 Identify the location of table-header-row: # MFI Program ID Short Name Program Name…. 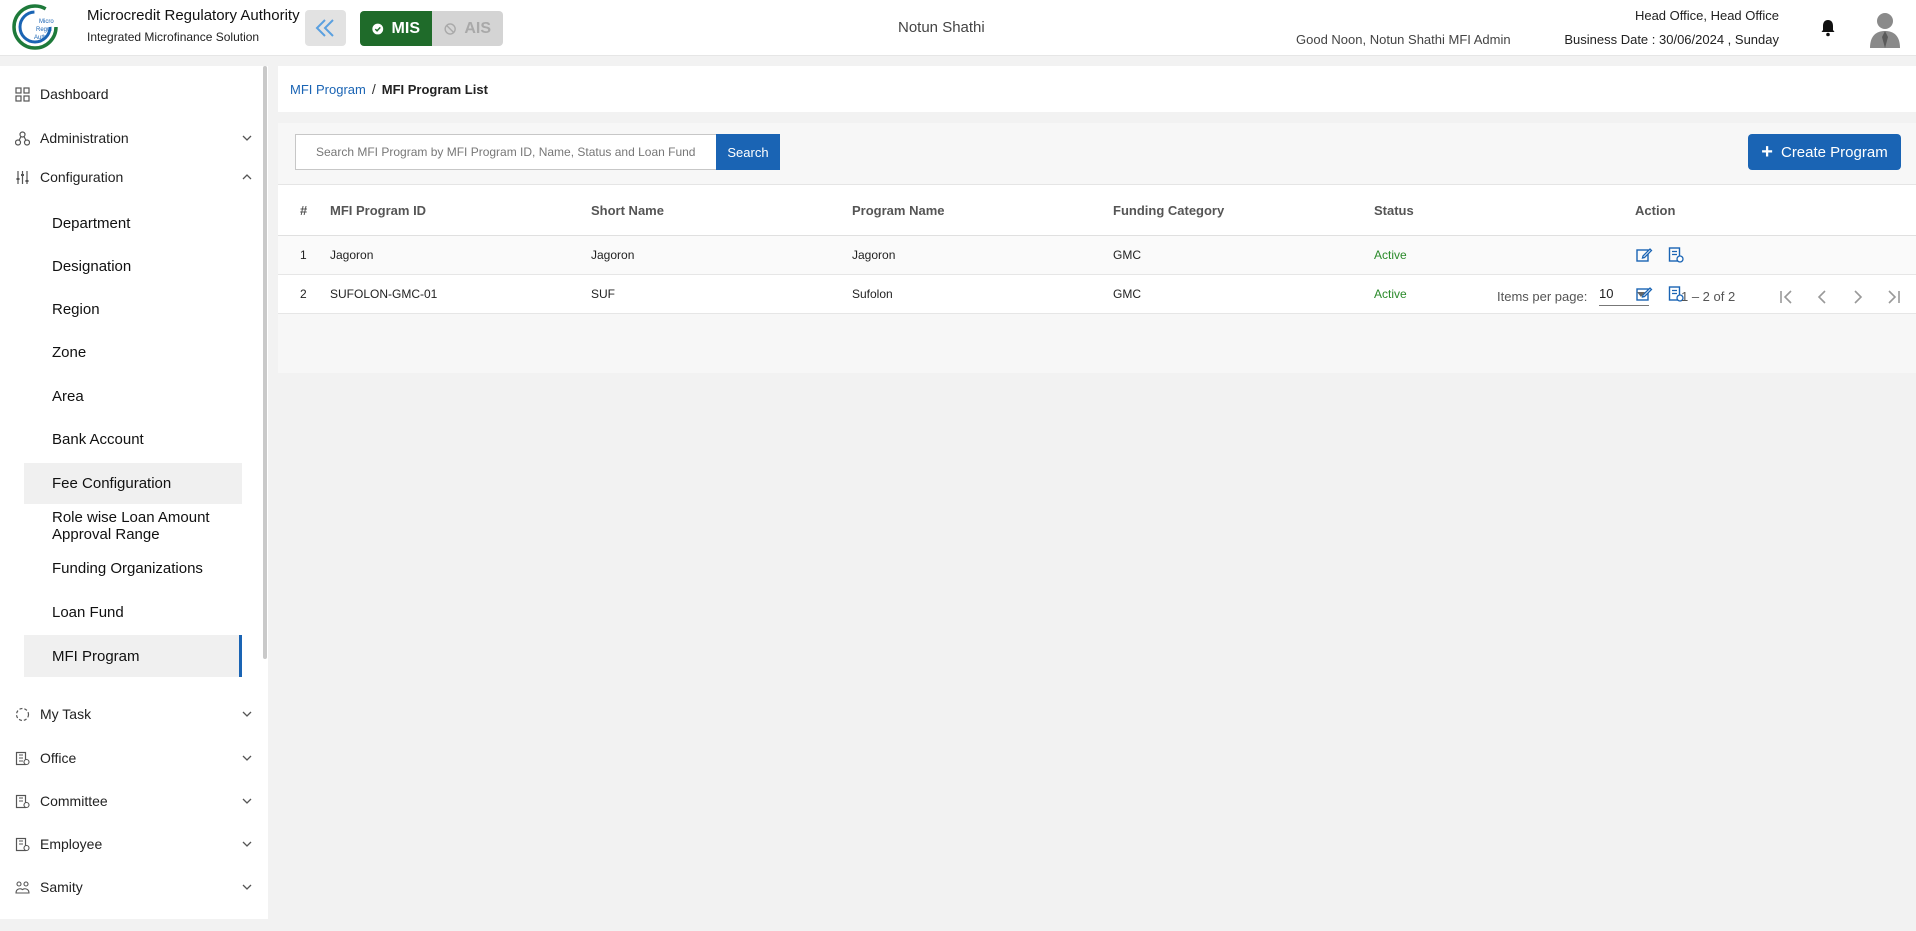
(1097, 210).